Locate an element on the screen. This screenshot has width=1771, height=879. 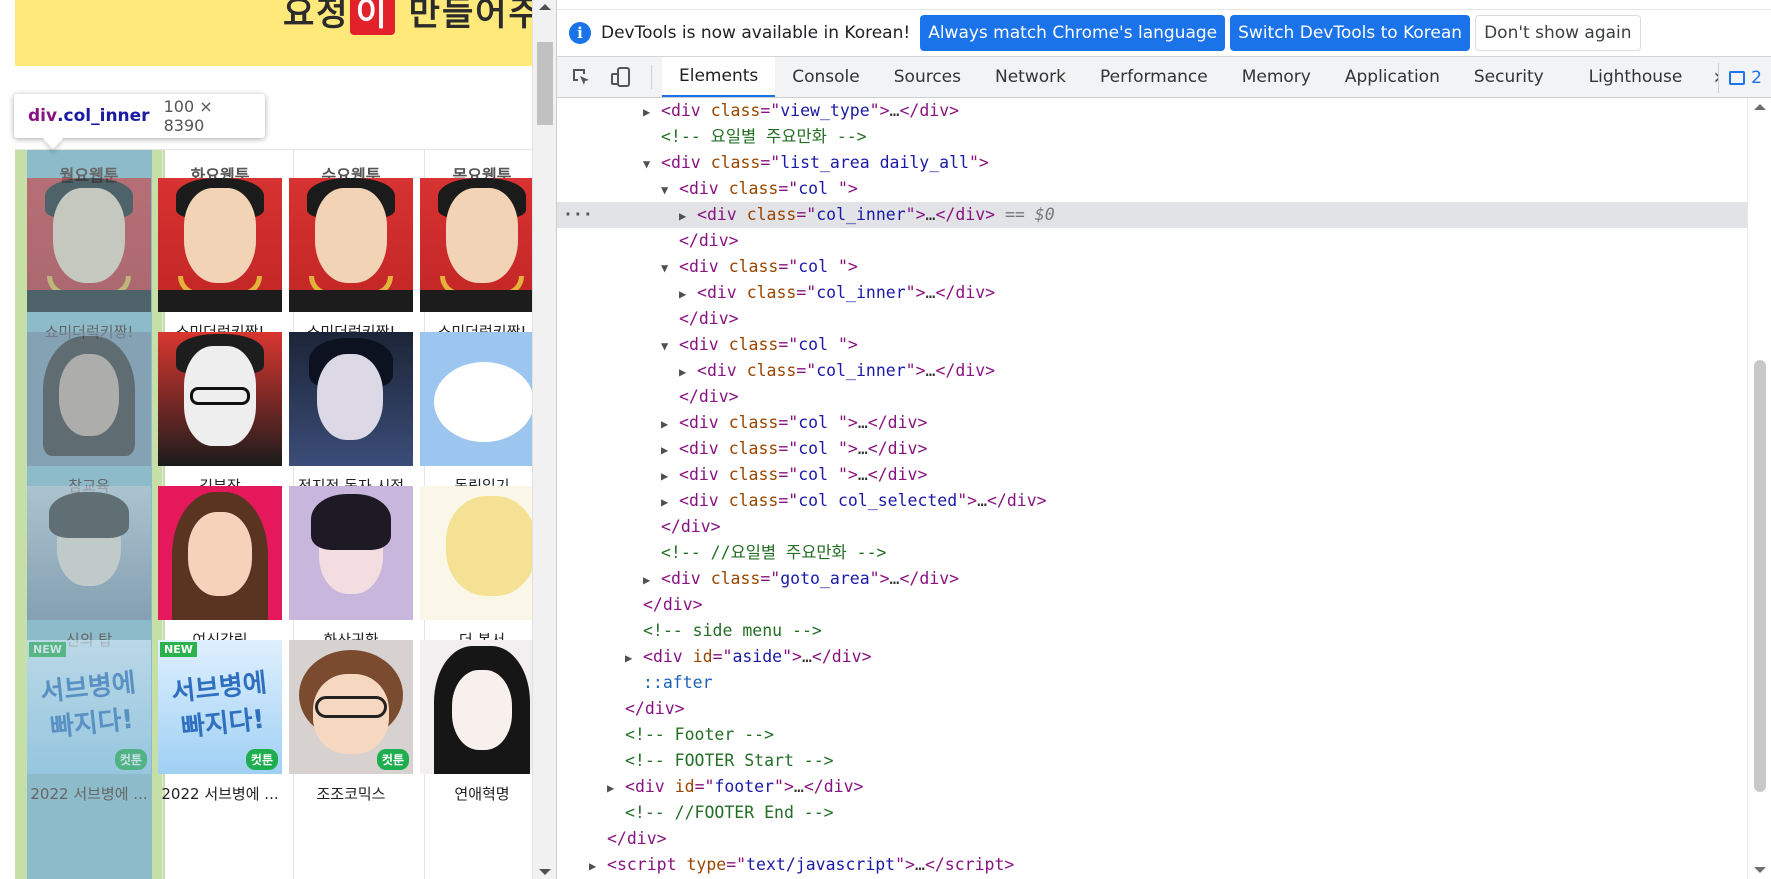
webtoon-item: 전지적 독자 시점 is located at coordinates (351, 414).